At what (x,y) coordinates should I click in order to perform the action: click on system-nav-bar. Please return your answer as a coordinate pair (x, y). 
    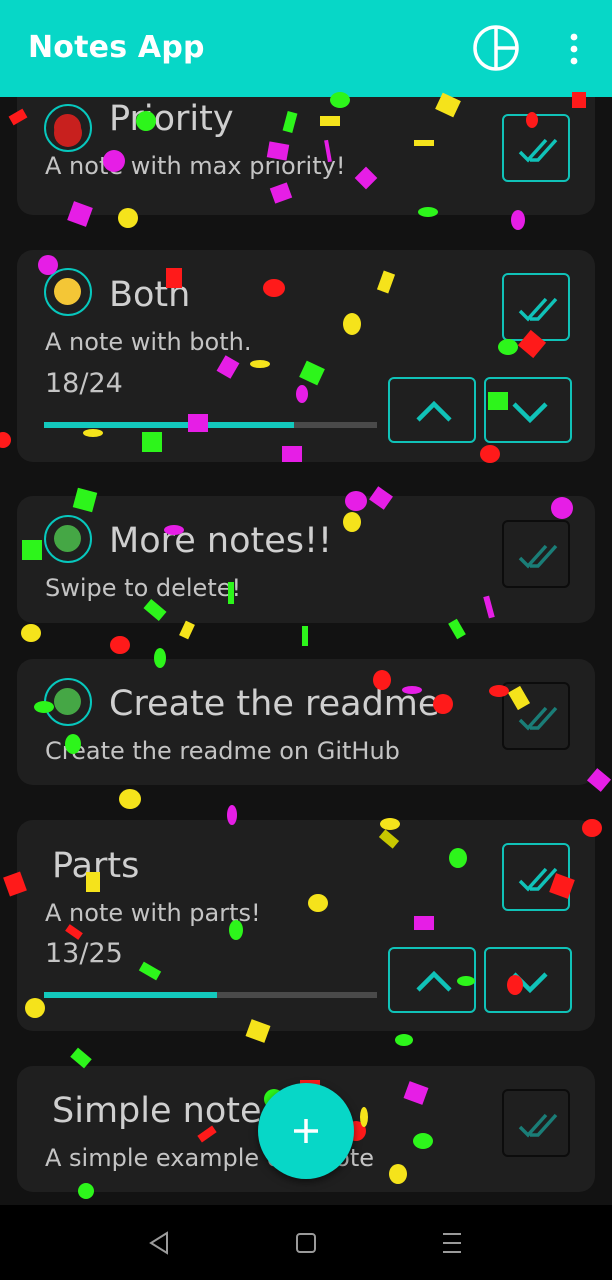
    Looking at the image, I should click on (306, 1242).